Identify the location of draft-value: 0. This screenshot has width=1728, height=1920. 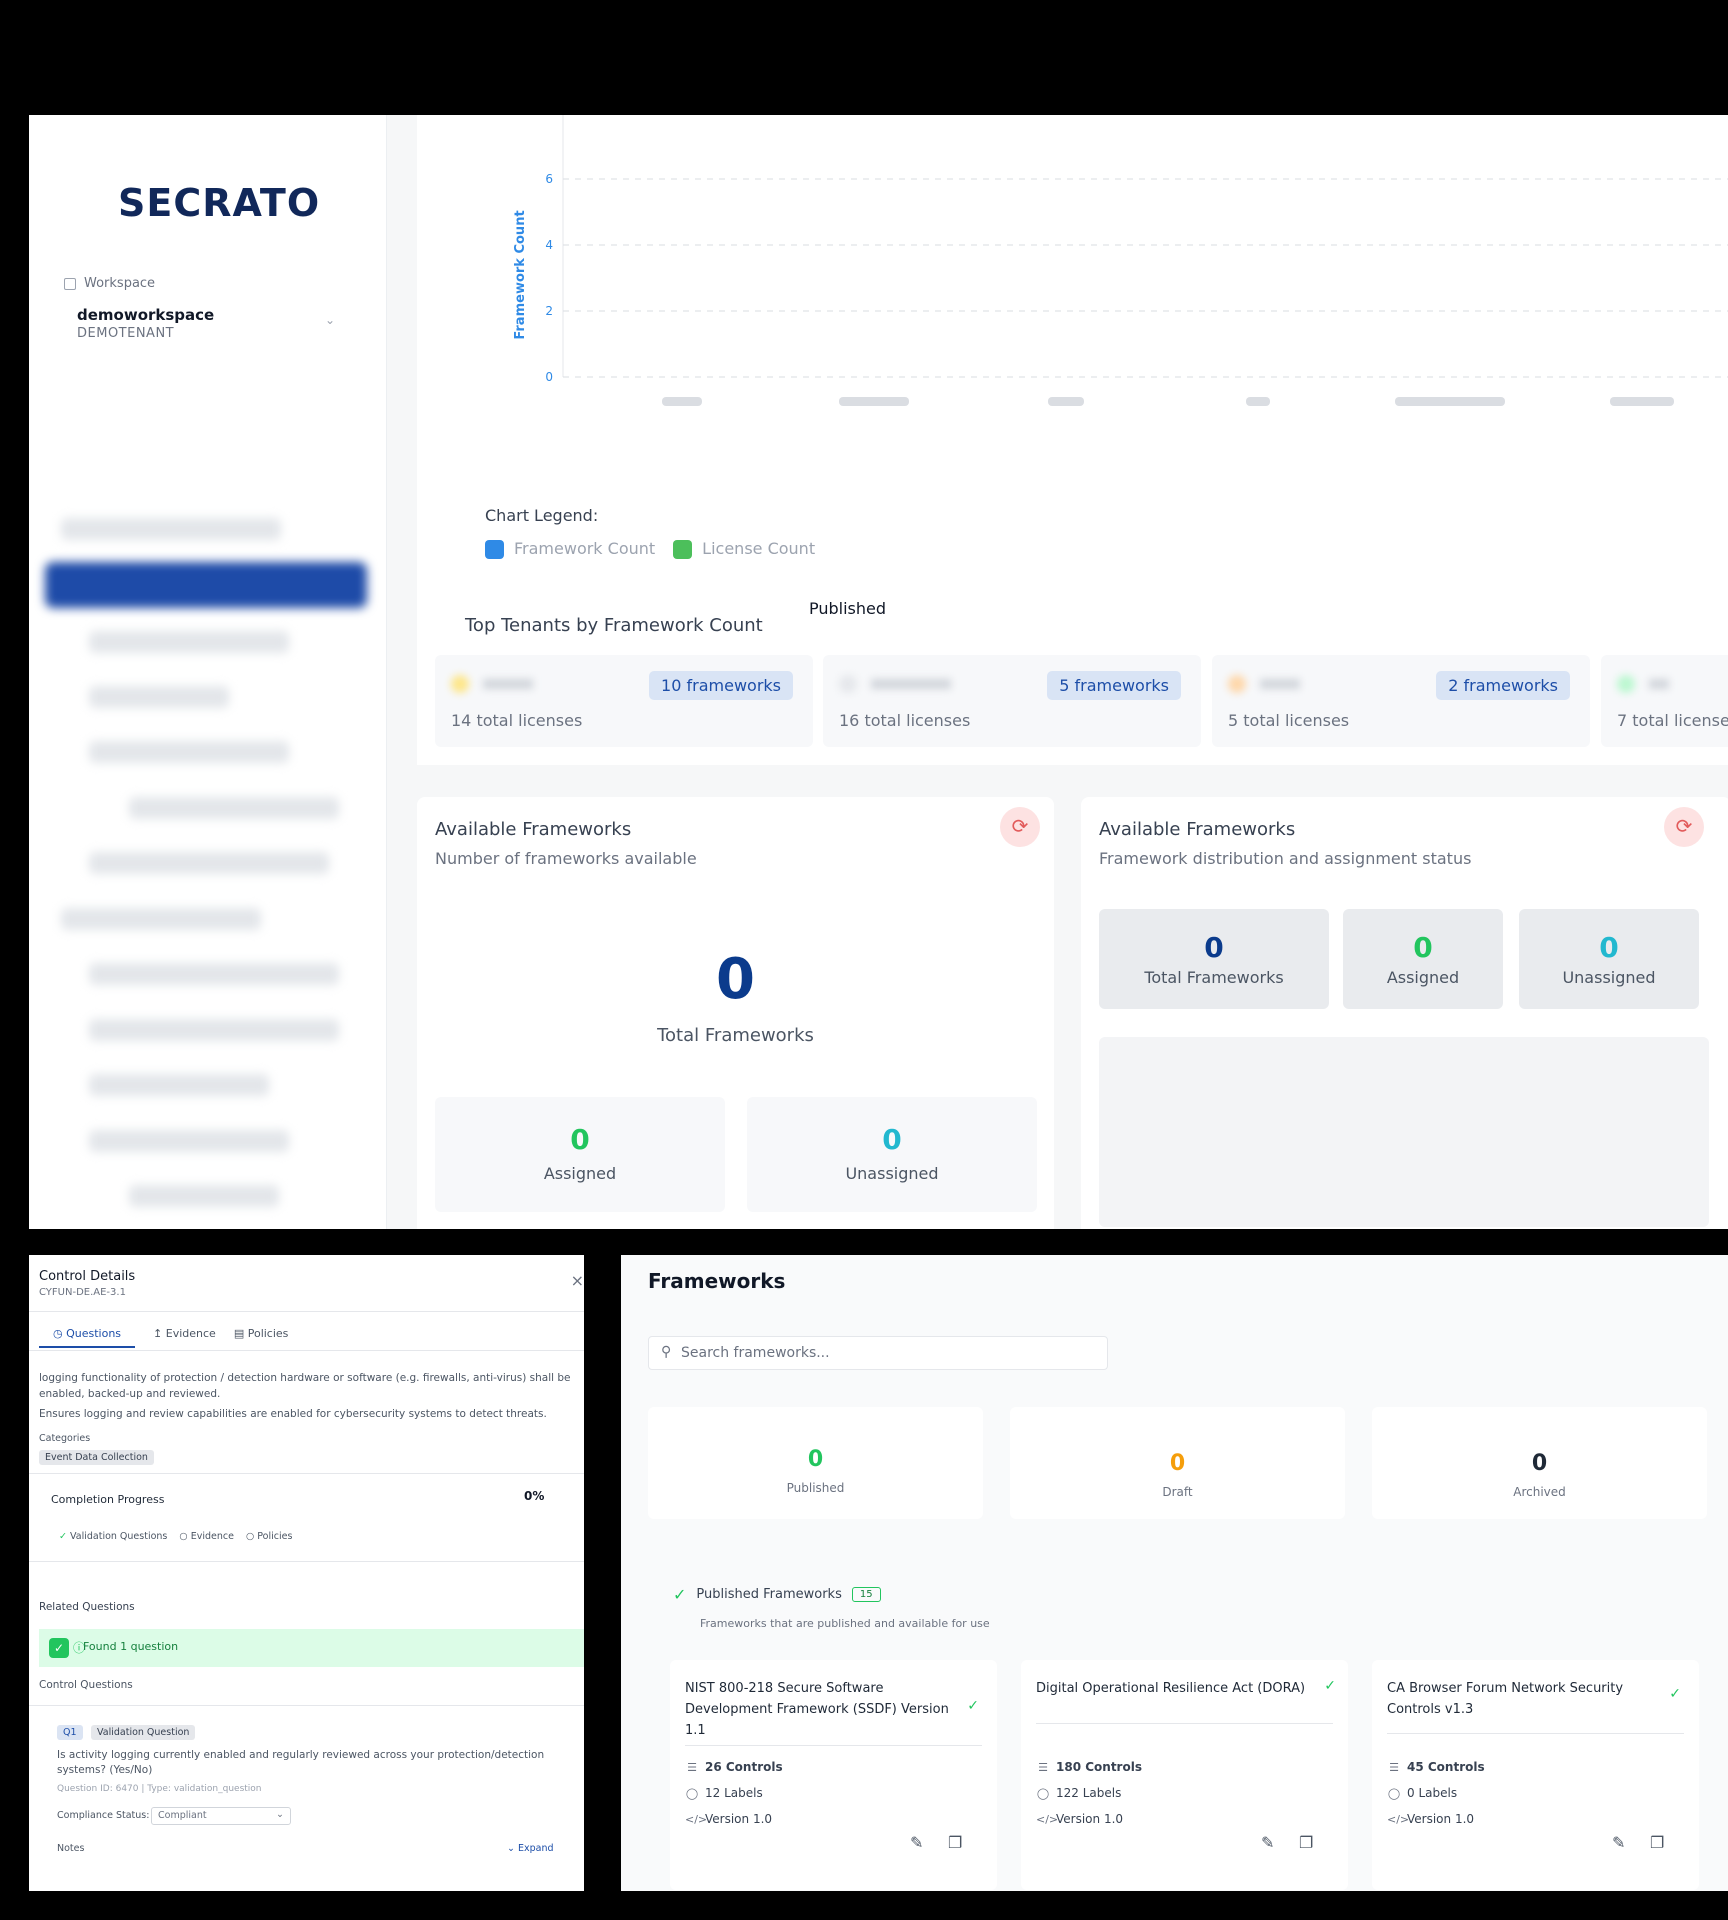
(1177, 1463).